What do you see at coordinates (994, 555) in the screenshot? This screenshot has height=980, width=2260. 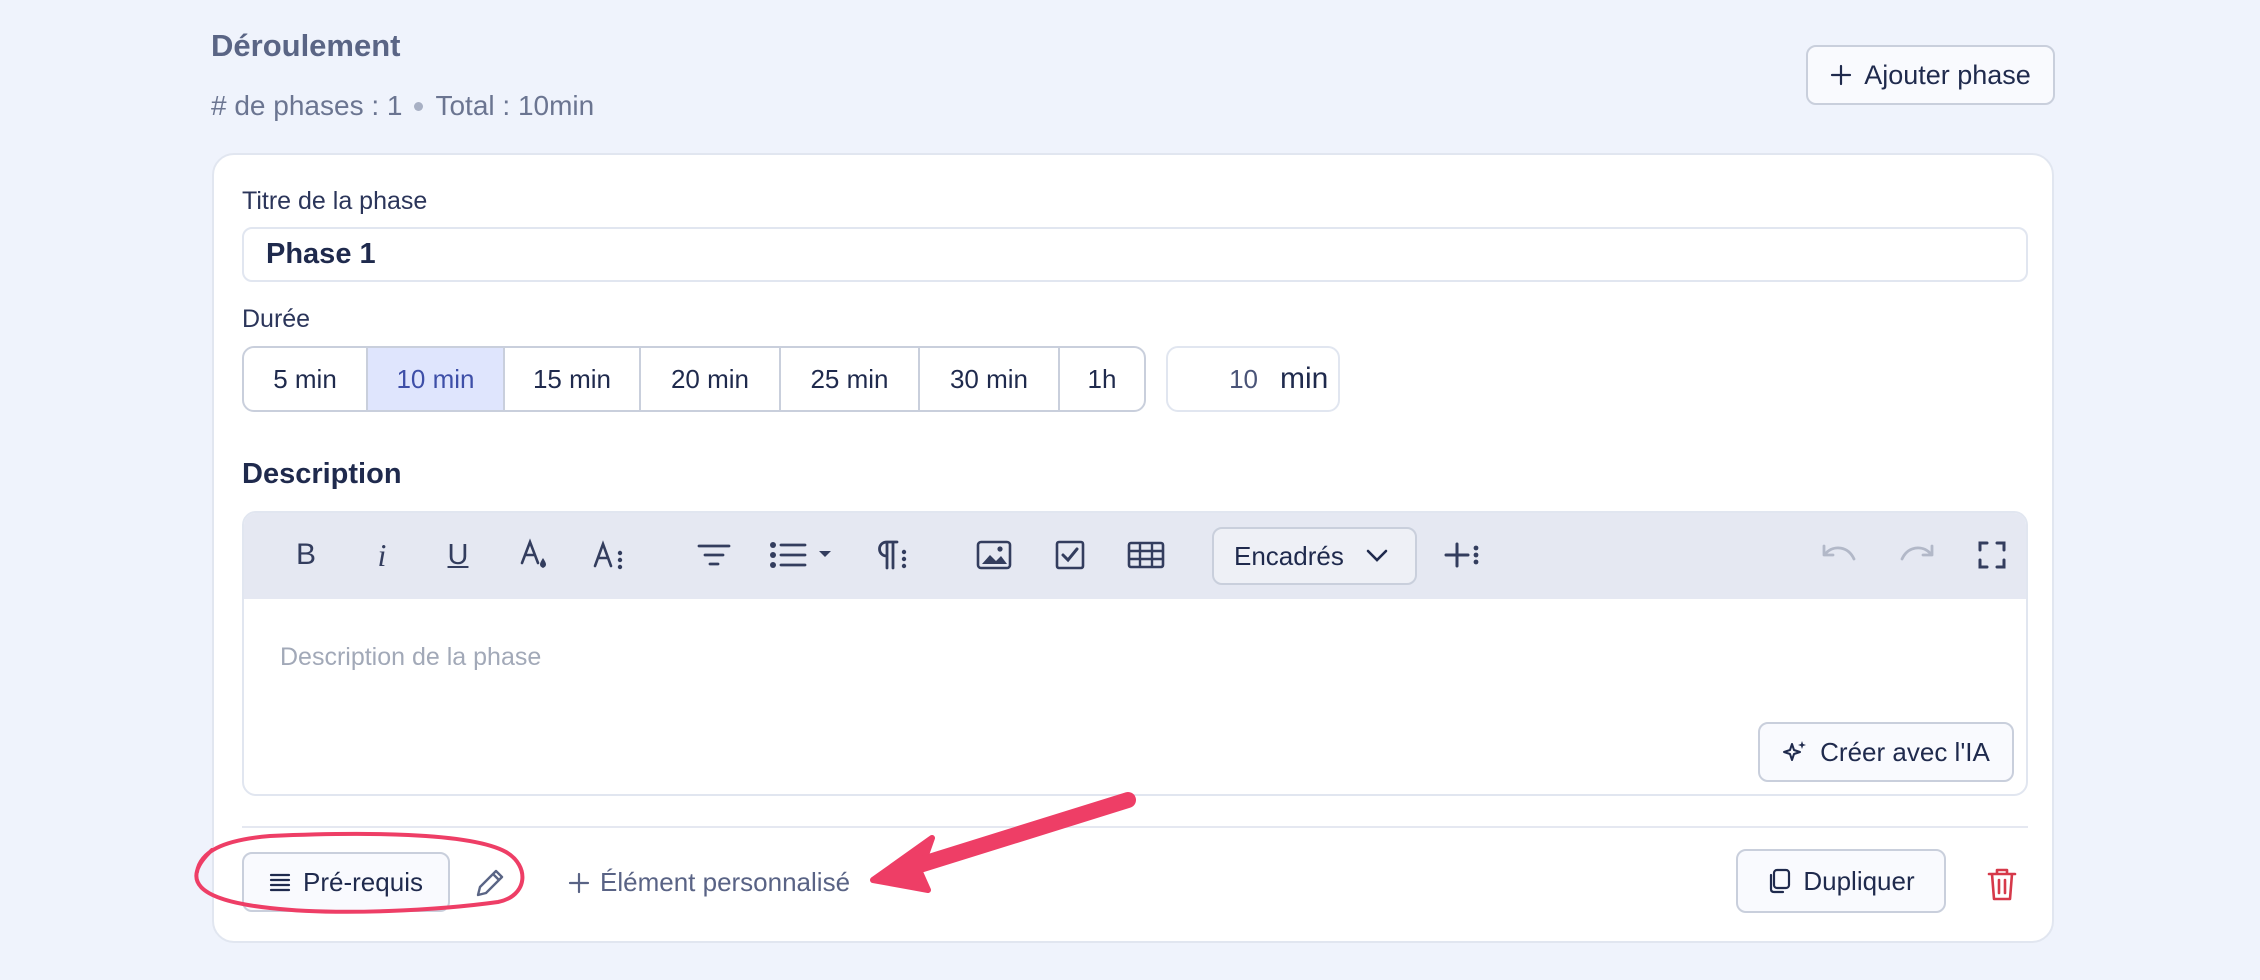 I see `image-icon` at bounding box center [994, 555].